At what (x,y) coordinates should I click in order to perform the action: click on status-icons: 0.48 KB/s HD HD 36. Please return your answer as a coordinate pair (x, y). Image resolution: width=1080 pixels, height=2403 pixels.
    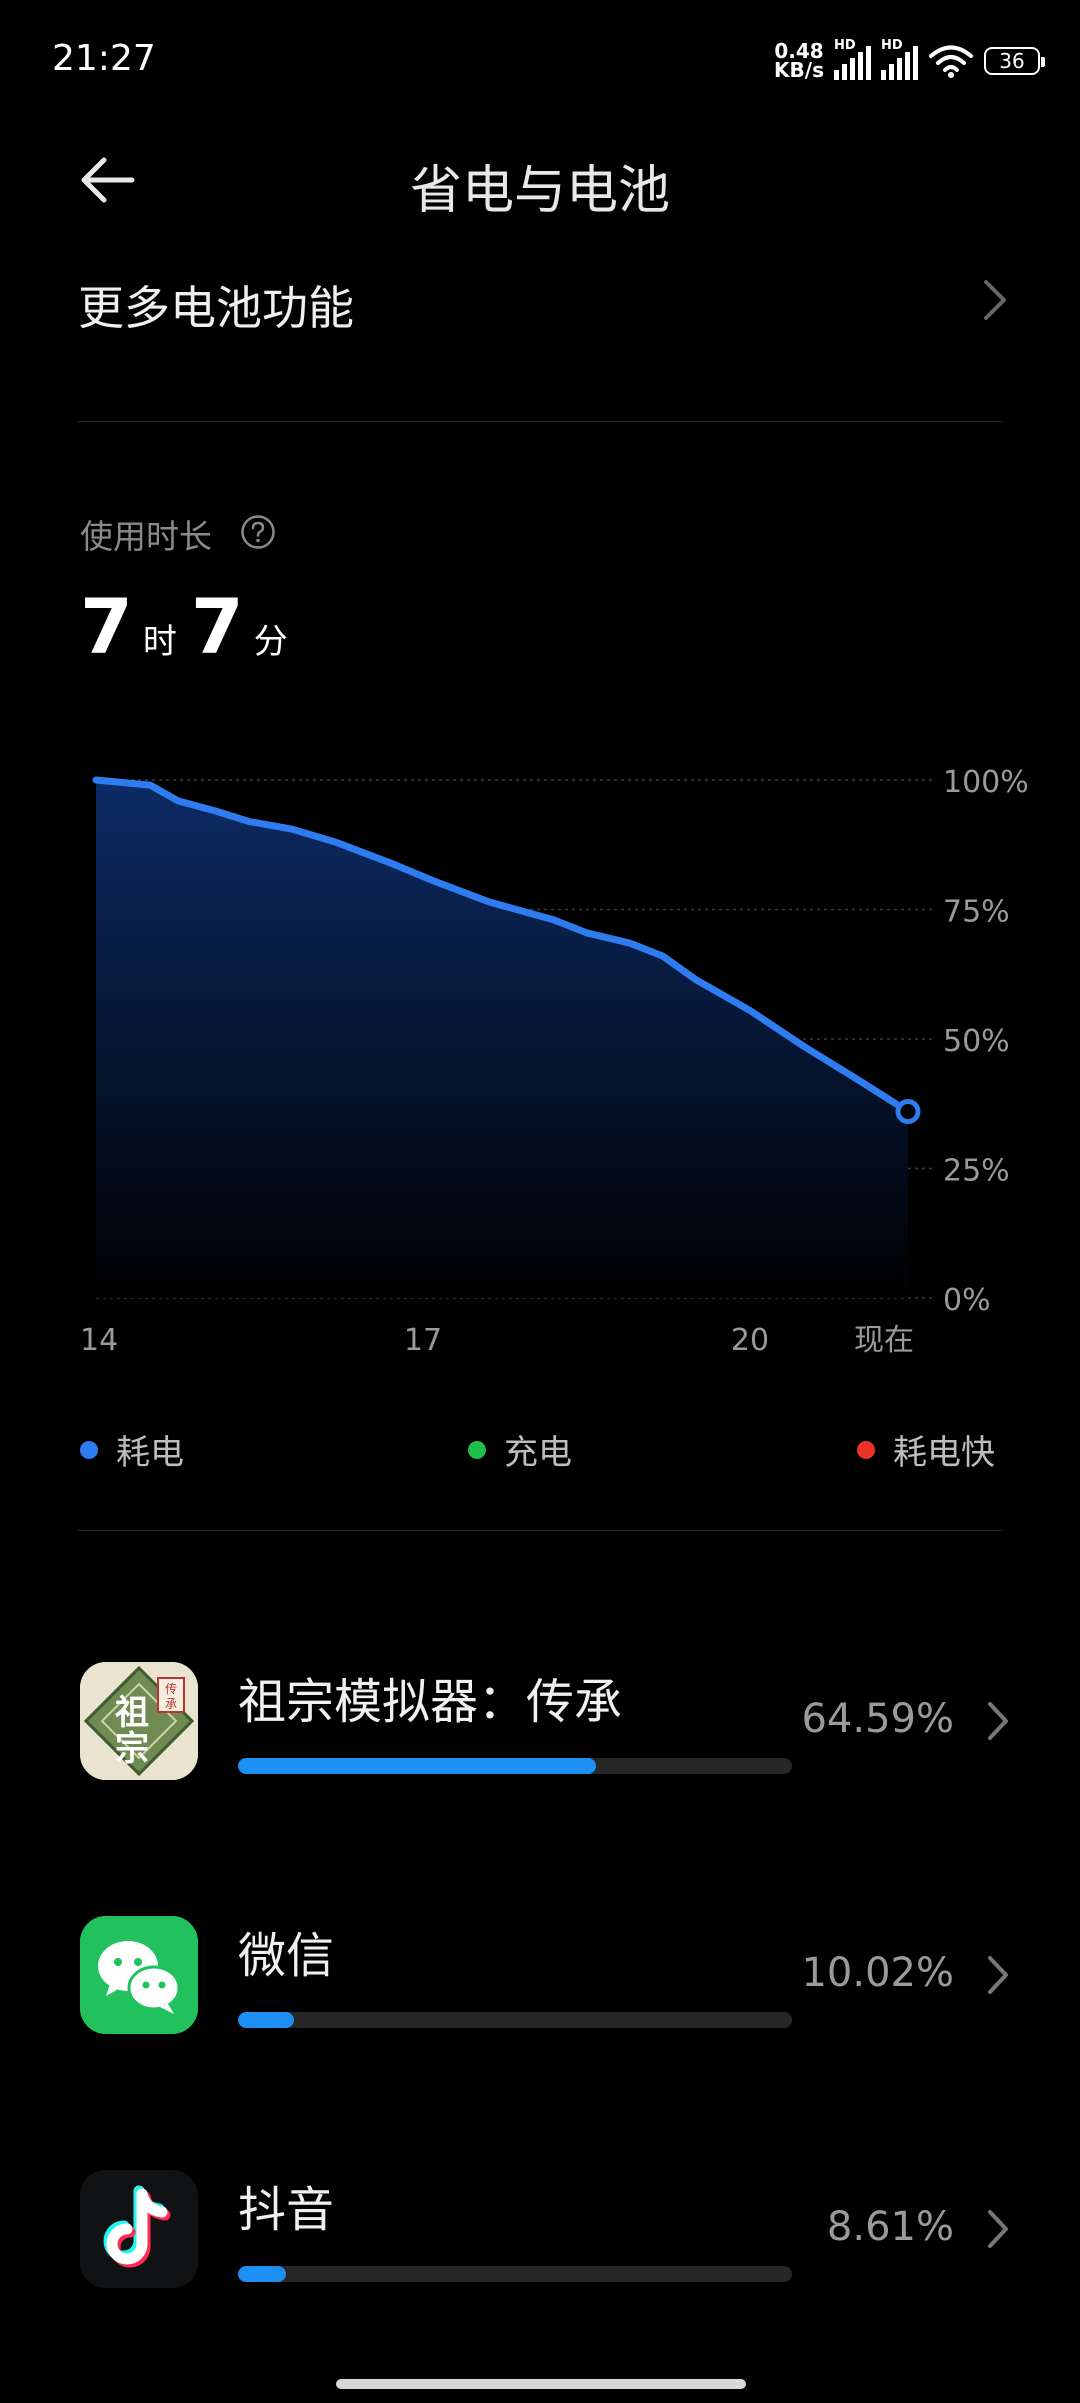
    Looking at the image, I should click on (909, 60).